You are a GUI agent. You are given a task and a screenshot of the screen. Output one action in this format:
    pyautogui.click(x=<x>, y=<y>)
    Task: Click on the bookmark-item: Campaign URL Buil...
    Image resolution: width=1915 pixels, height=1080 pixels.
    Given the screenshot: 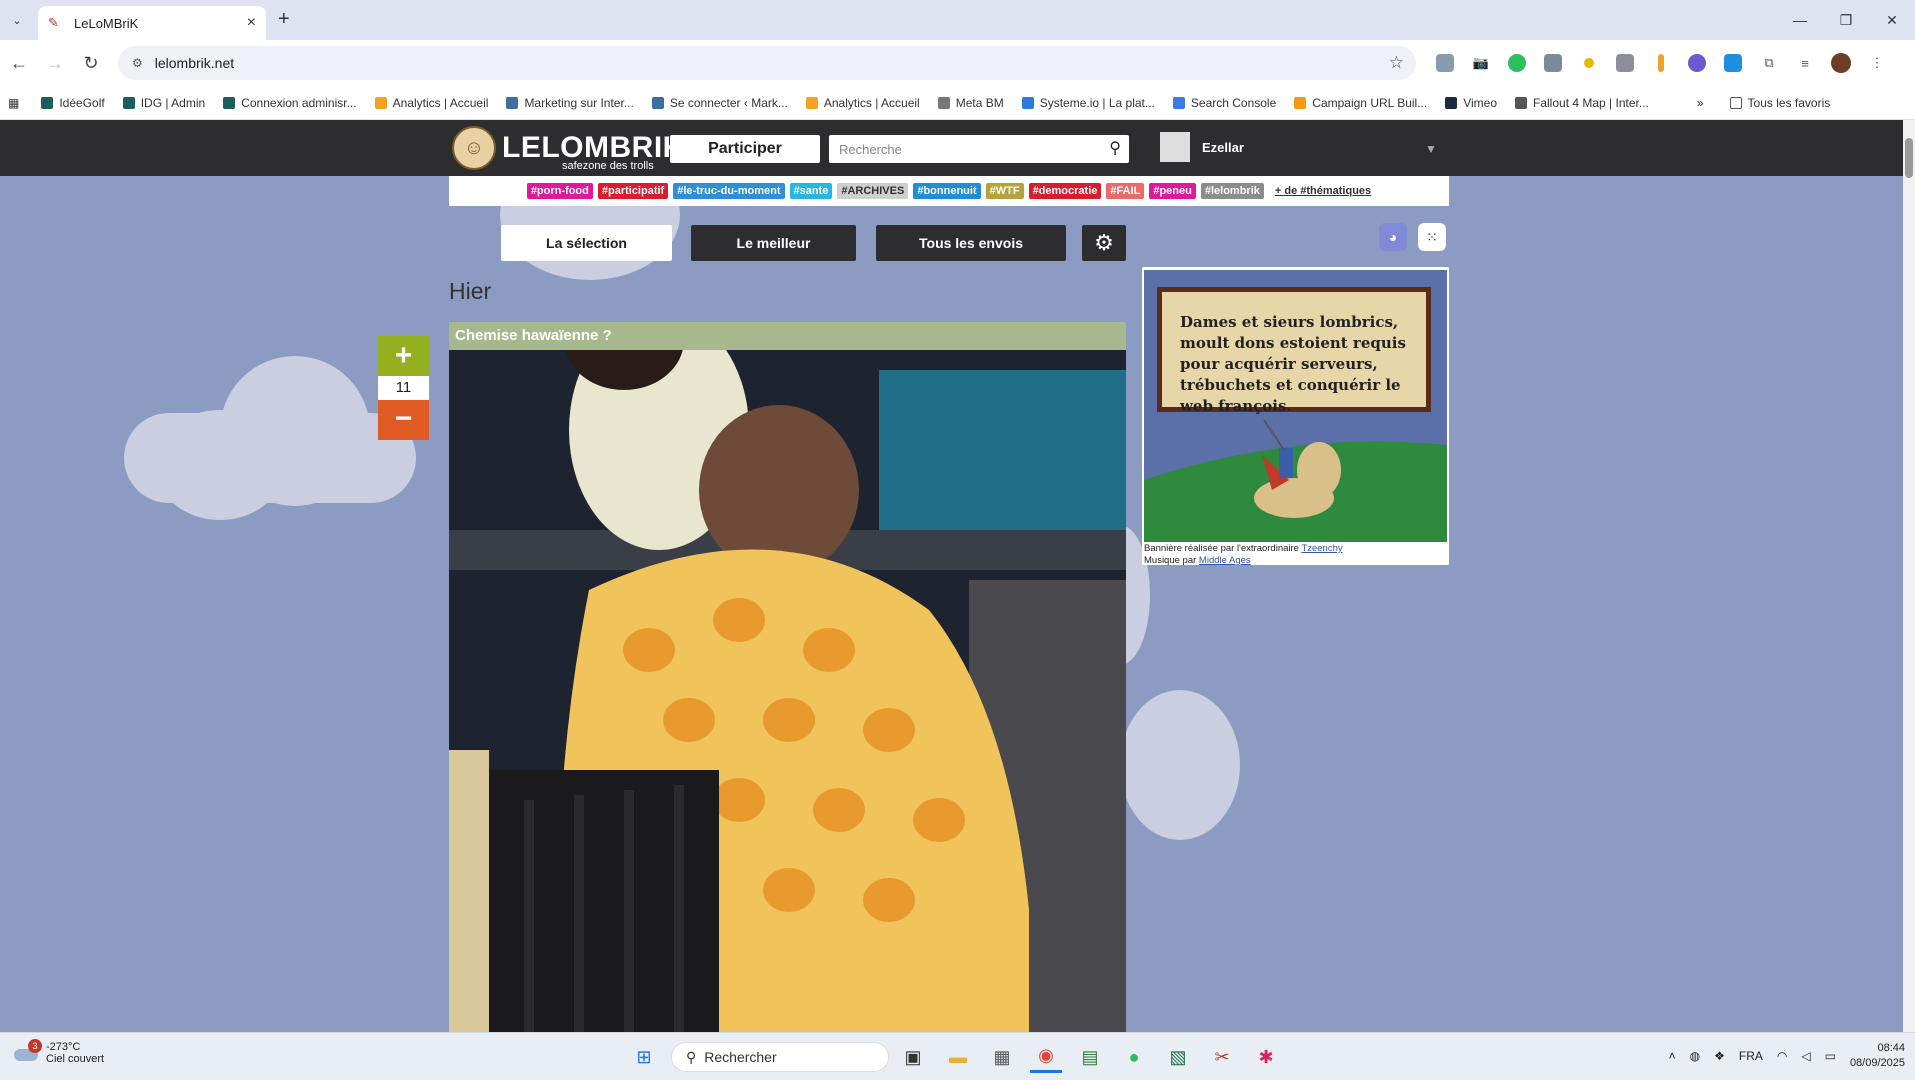 What is the action you would take?
    pyautogui.click(x=1360, y=103)
    